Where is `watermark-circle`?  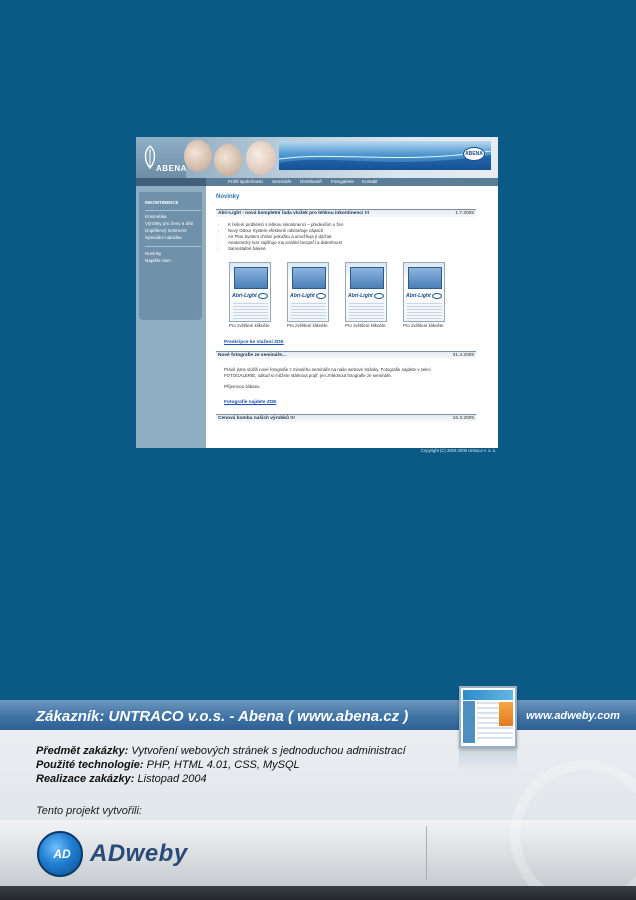
watermark-circle is located at coordinates (573, 830).